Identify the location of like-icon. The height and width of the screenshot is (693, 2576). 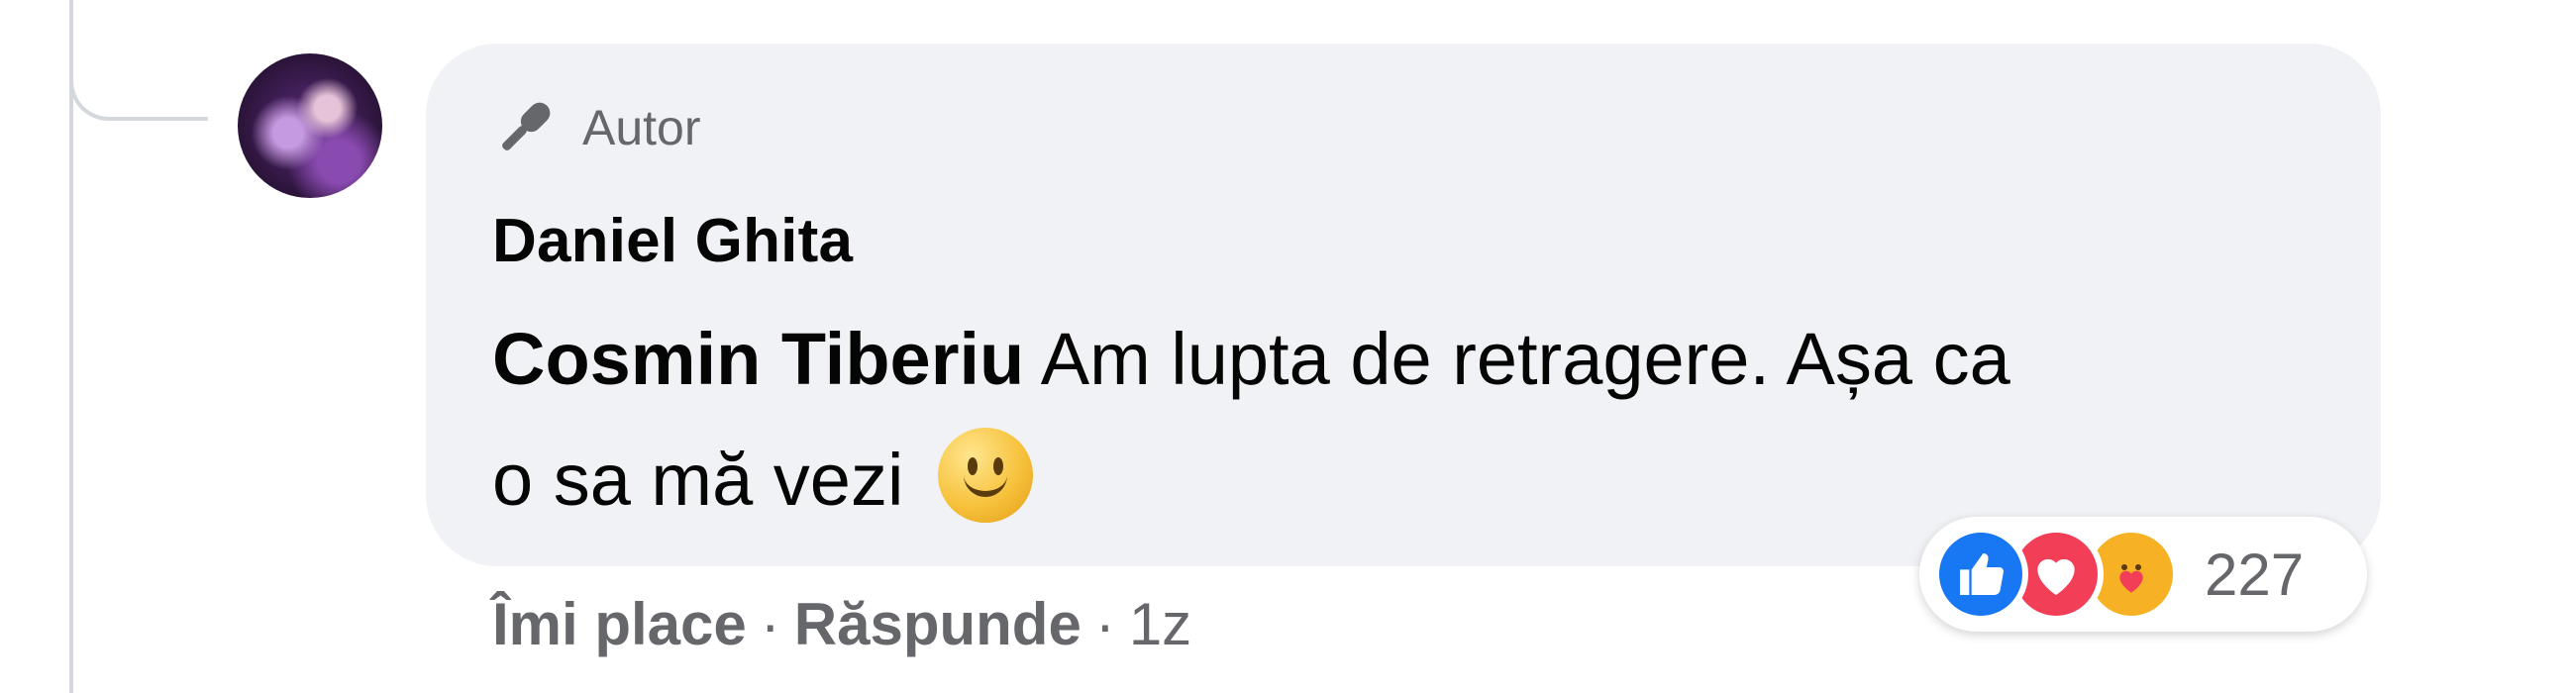
(1980, 575).